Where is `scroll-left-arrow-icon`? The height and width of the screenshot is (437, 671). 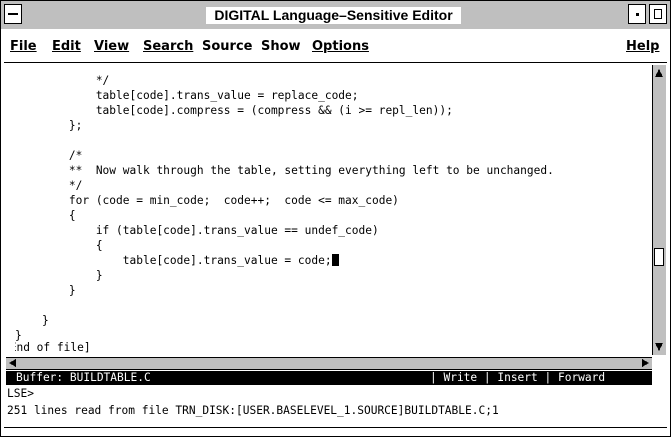
scroll-left-arrow-icon is located at coordinates (12, 363).